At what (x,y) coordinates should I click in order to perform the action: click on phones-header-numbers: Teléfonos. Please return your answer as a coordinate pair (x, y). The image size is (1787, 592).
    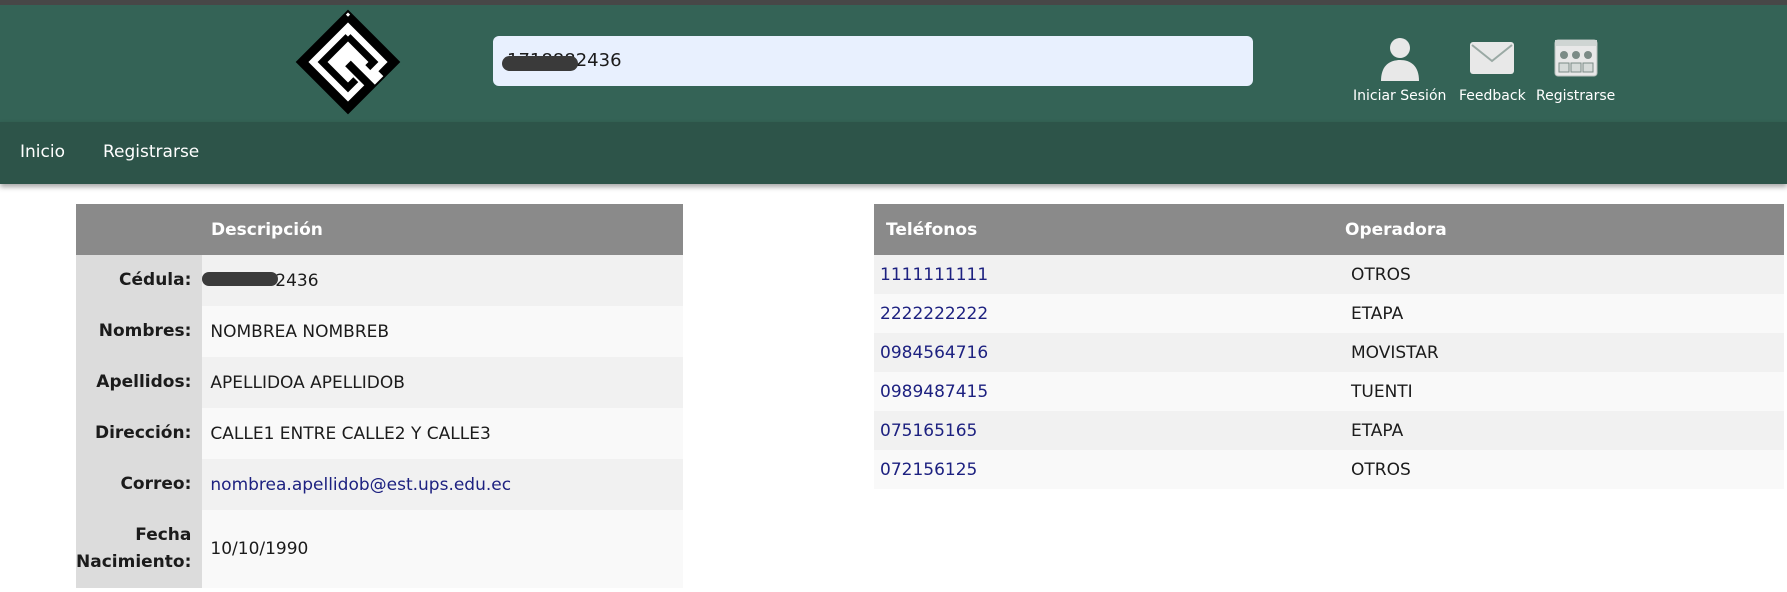
    Looking at the image, I should click on (1109, 229).